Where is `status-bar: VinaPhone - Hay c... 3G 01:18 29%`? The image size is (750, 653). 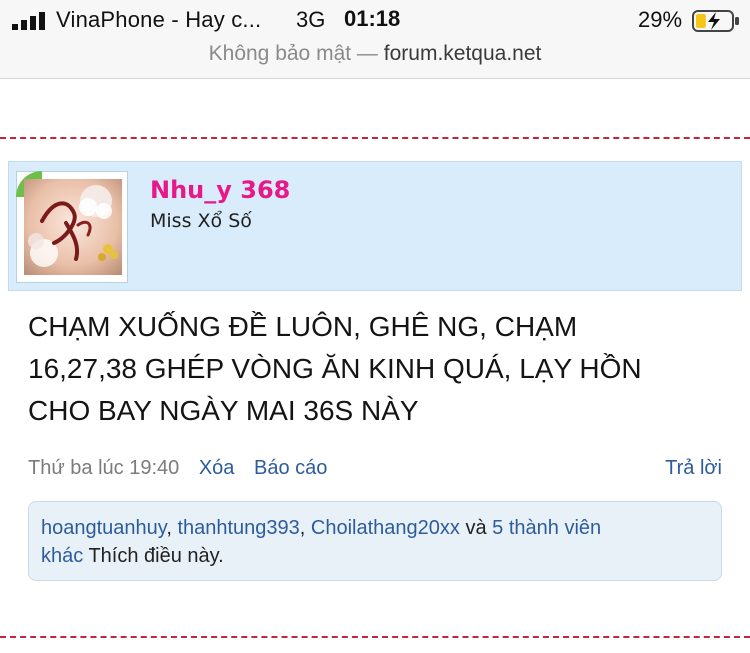 status-bar: VinaPhone - Hay c... 3G 01:18 29% is located at coordinates (375, 20).